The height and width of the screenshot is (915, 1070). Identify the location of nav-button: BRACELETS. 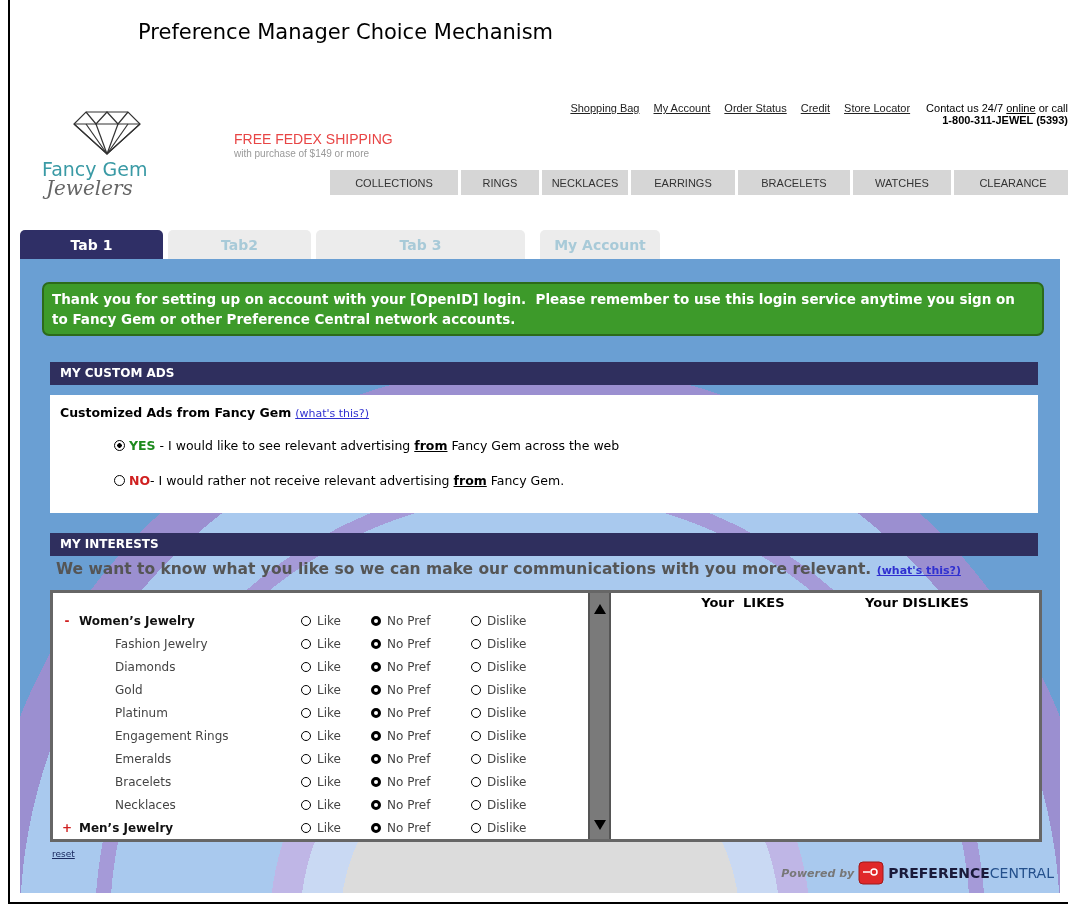
(794, 182).